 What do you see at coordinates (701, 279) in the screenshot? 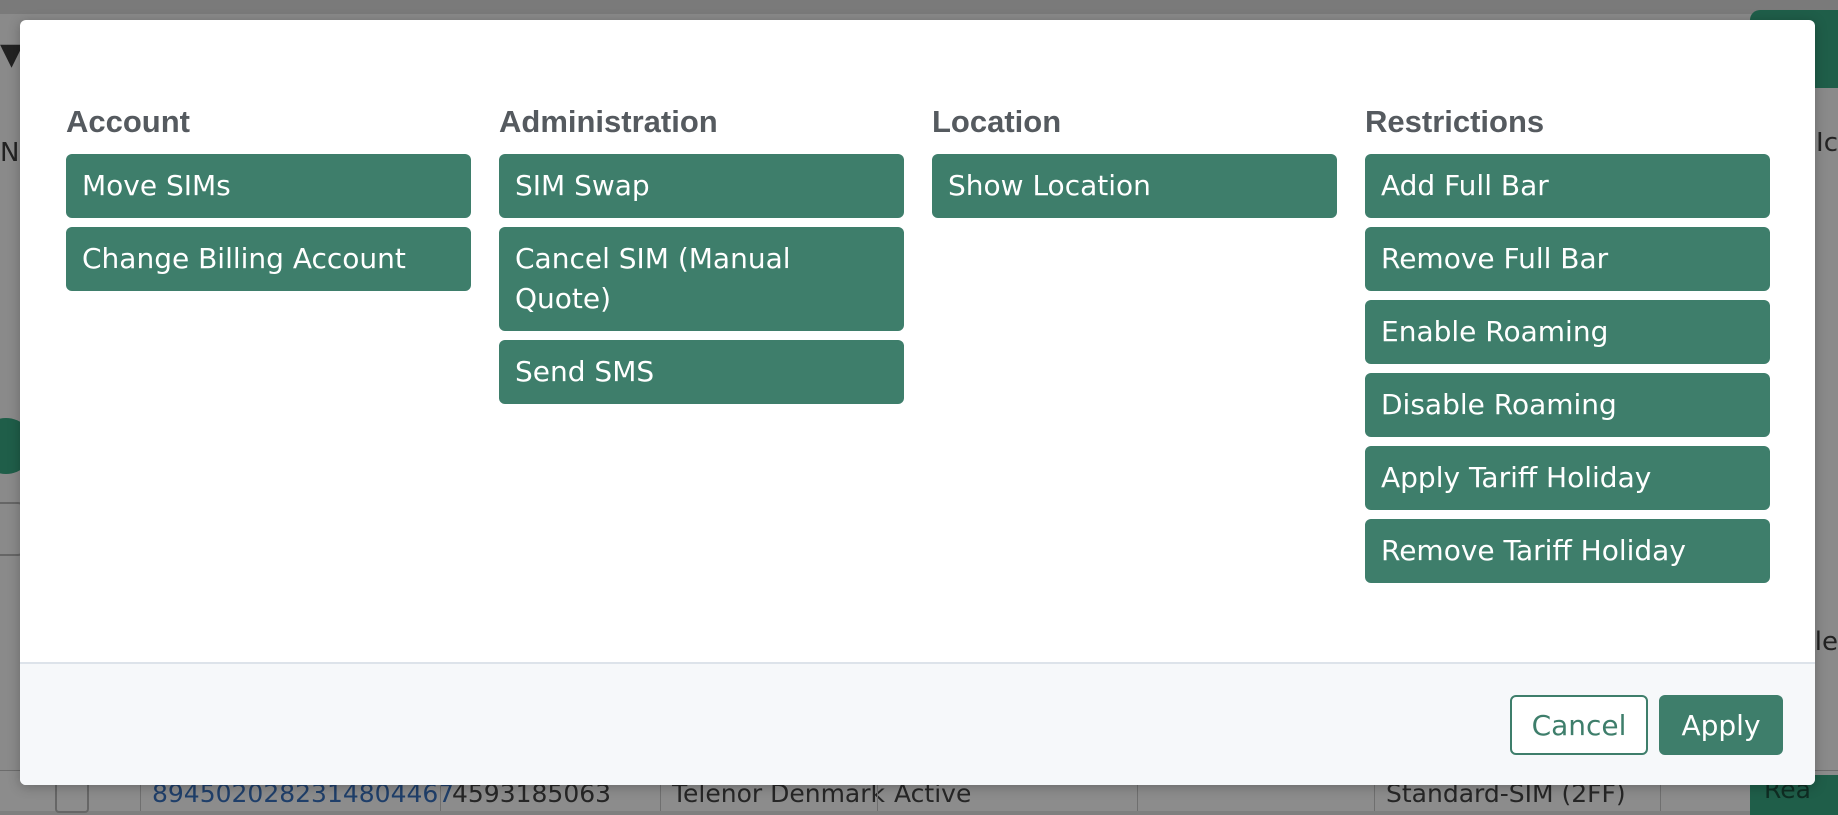
I see `cancel-sim-manual-quote-button: Cancel SIM (Manual Quote)` at bounding box center [701, 279].